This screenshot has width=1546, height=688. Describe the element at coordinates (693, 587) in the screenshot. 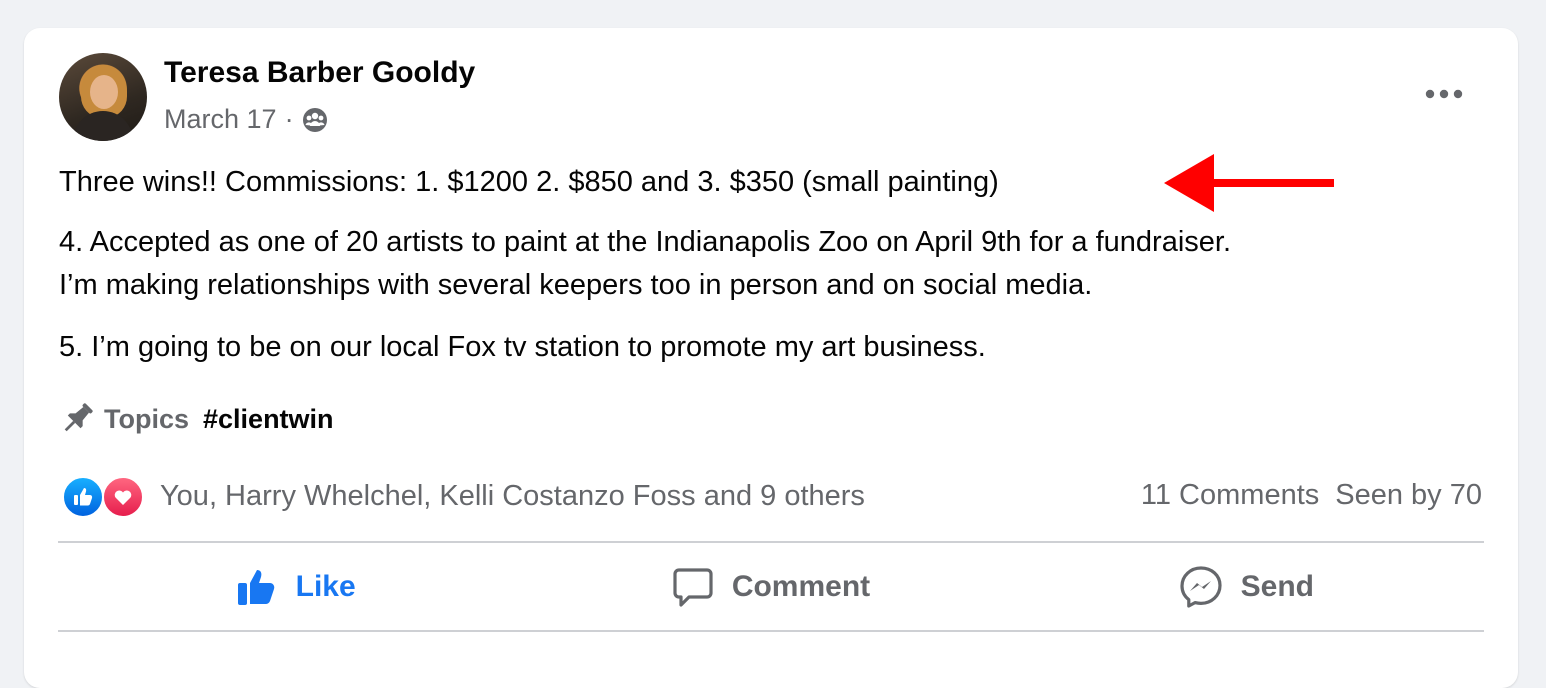

I see `comment-icon` at that location.